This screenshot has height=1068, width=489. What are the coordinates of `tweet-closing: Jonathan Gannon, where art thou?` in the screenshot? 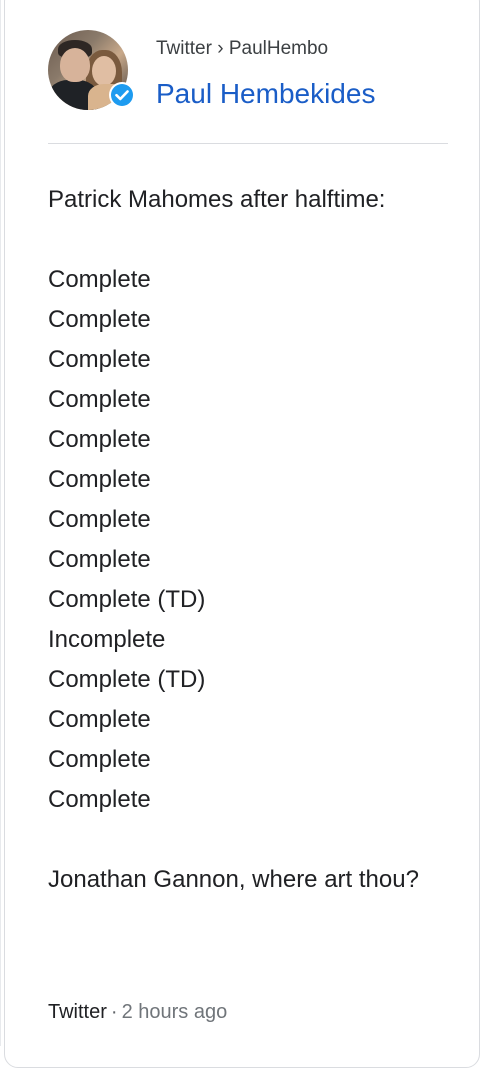 It's located at (233, 879).